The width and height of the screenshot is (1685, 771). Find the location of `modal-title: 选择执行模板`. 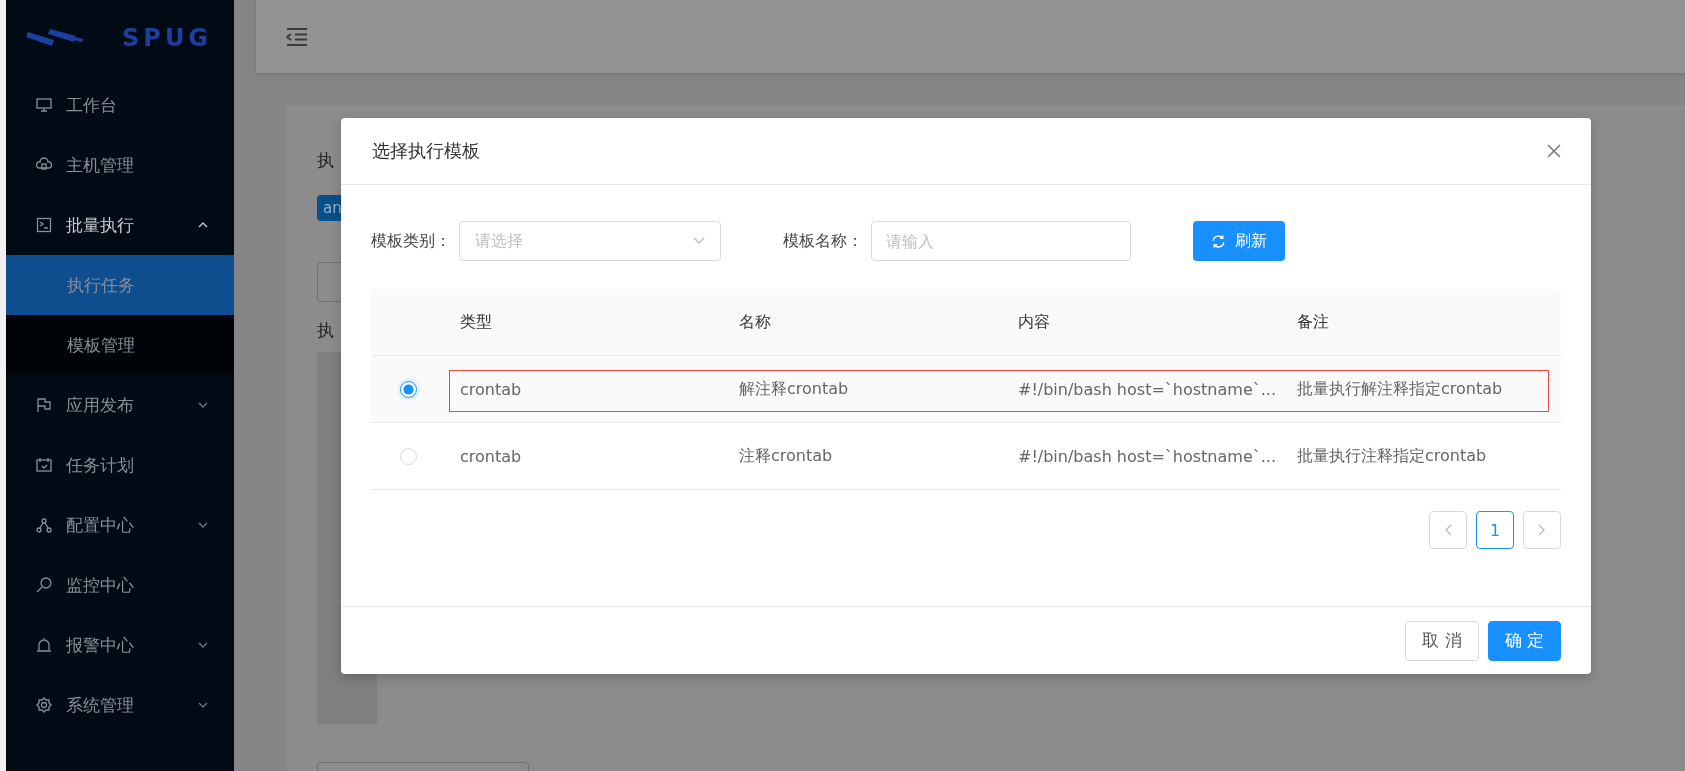

modal-title: 选择执行模板 is located at coordinates (426, 151).